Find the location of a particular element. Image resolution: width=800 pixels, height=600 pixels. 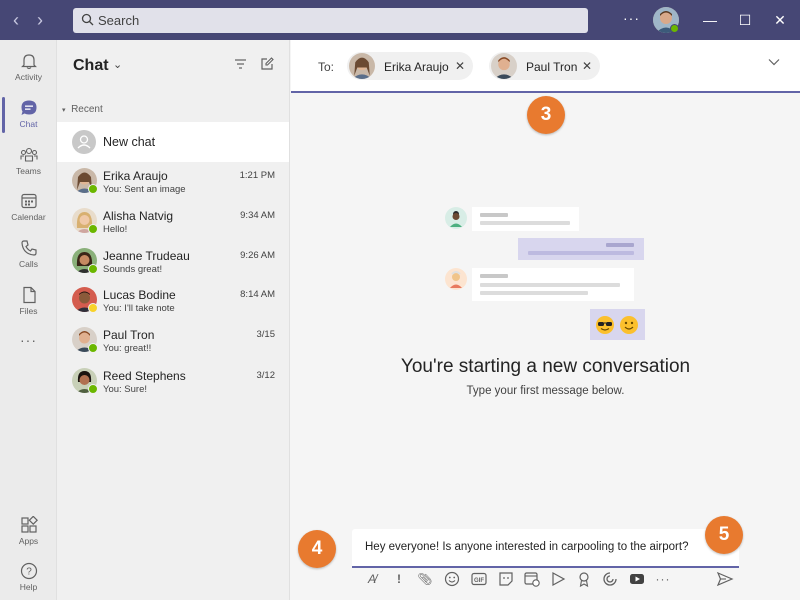

chat-row-paul-tron: Paul Tron You: great!! 3/15 is located at coordinates (173, 341).